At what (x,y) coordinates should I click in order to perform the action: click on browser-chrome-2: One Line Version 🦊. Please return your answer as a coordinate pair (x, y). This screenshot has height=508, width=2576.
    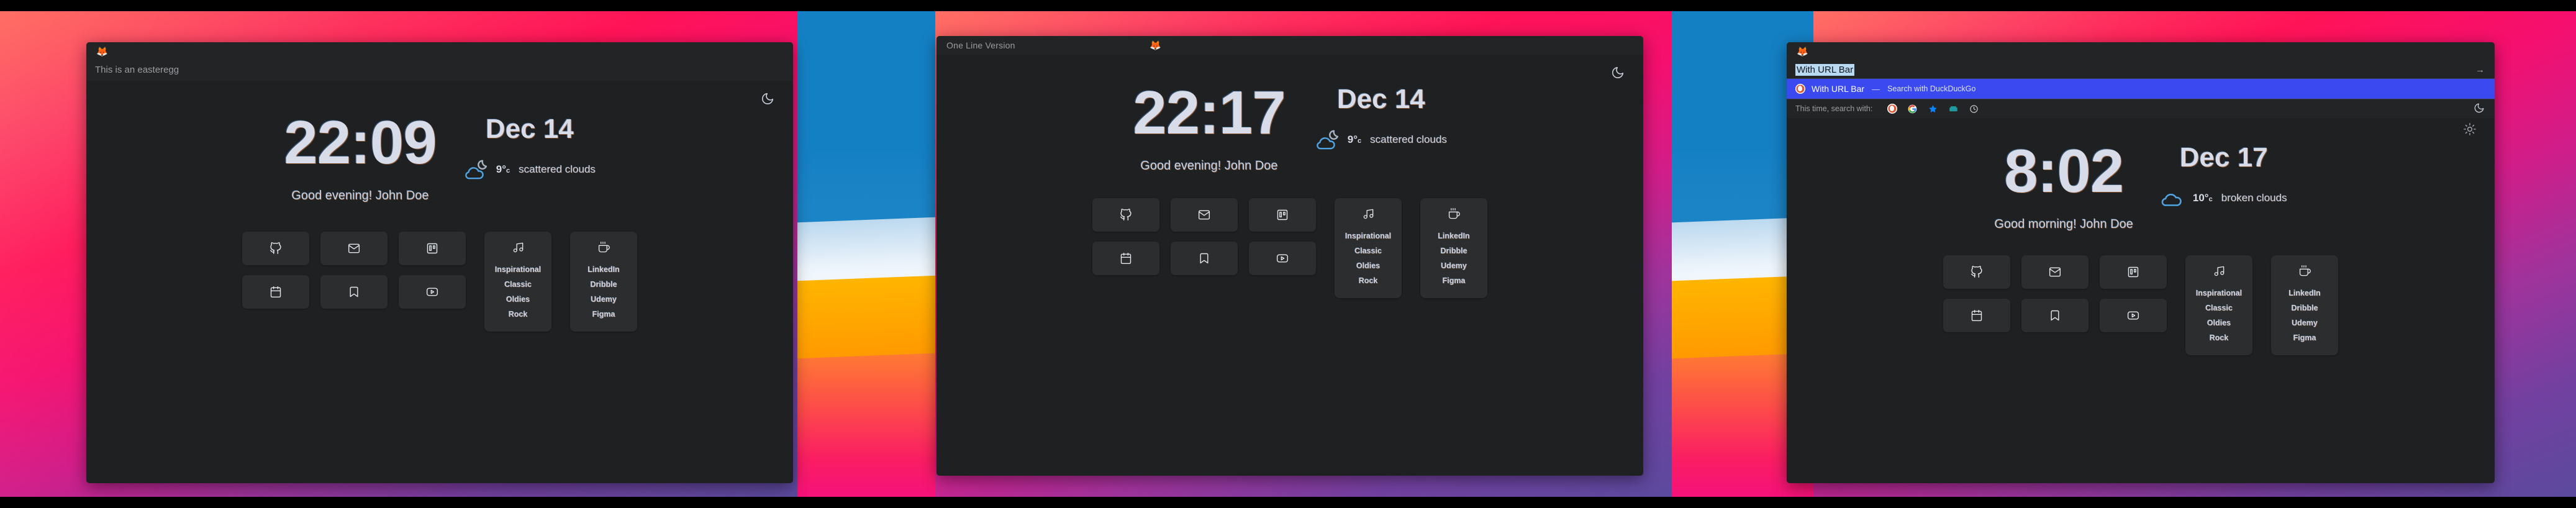
    Looking at the image, I should click on (1290, 45).